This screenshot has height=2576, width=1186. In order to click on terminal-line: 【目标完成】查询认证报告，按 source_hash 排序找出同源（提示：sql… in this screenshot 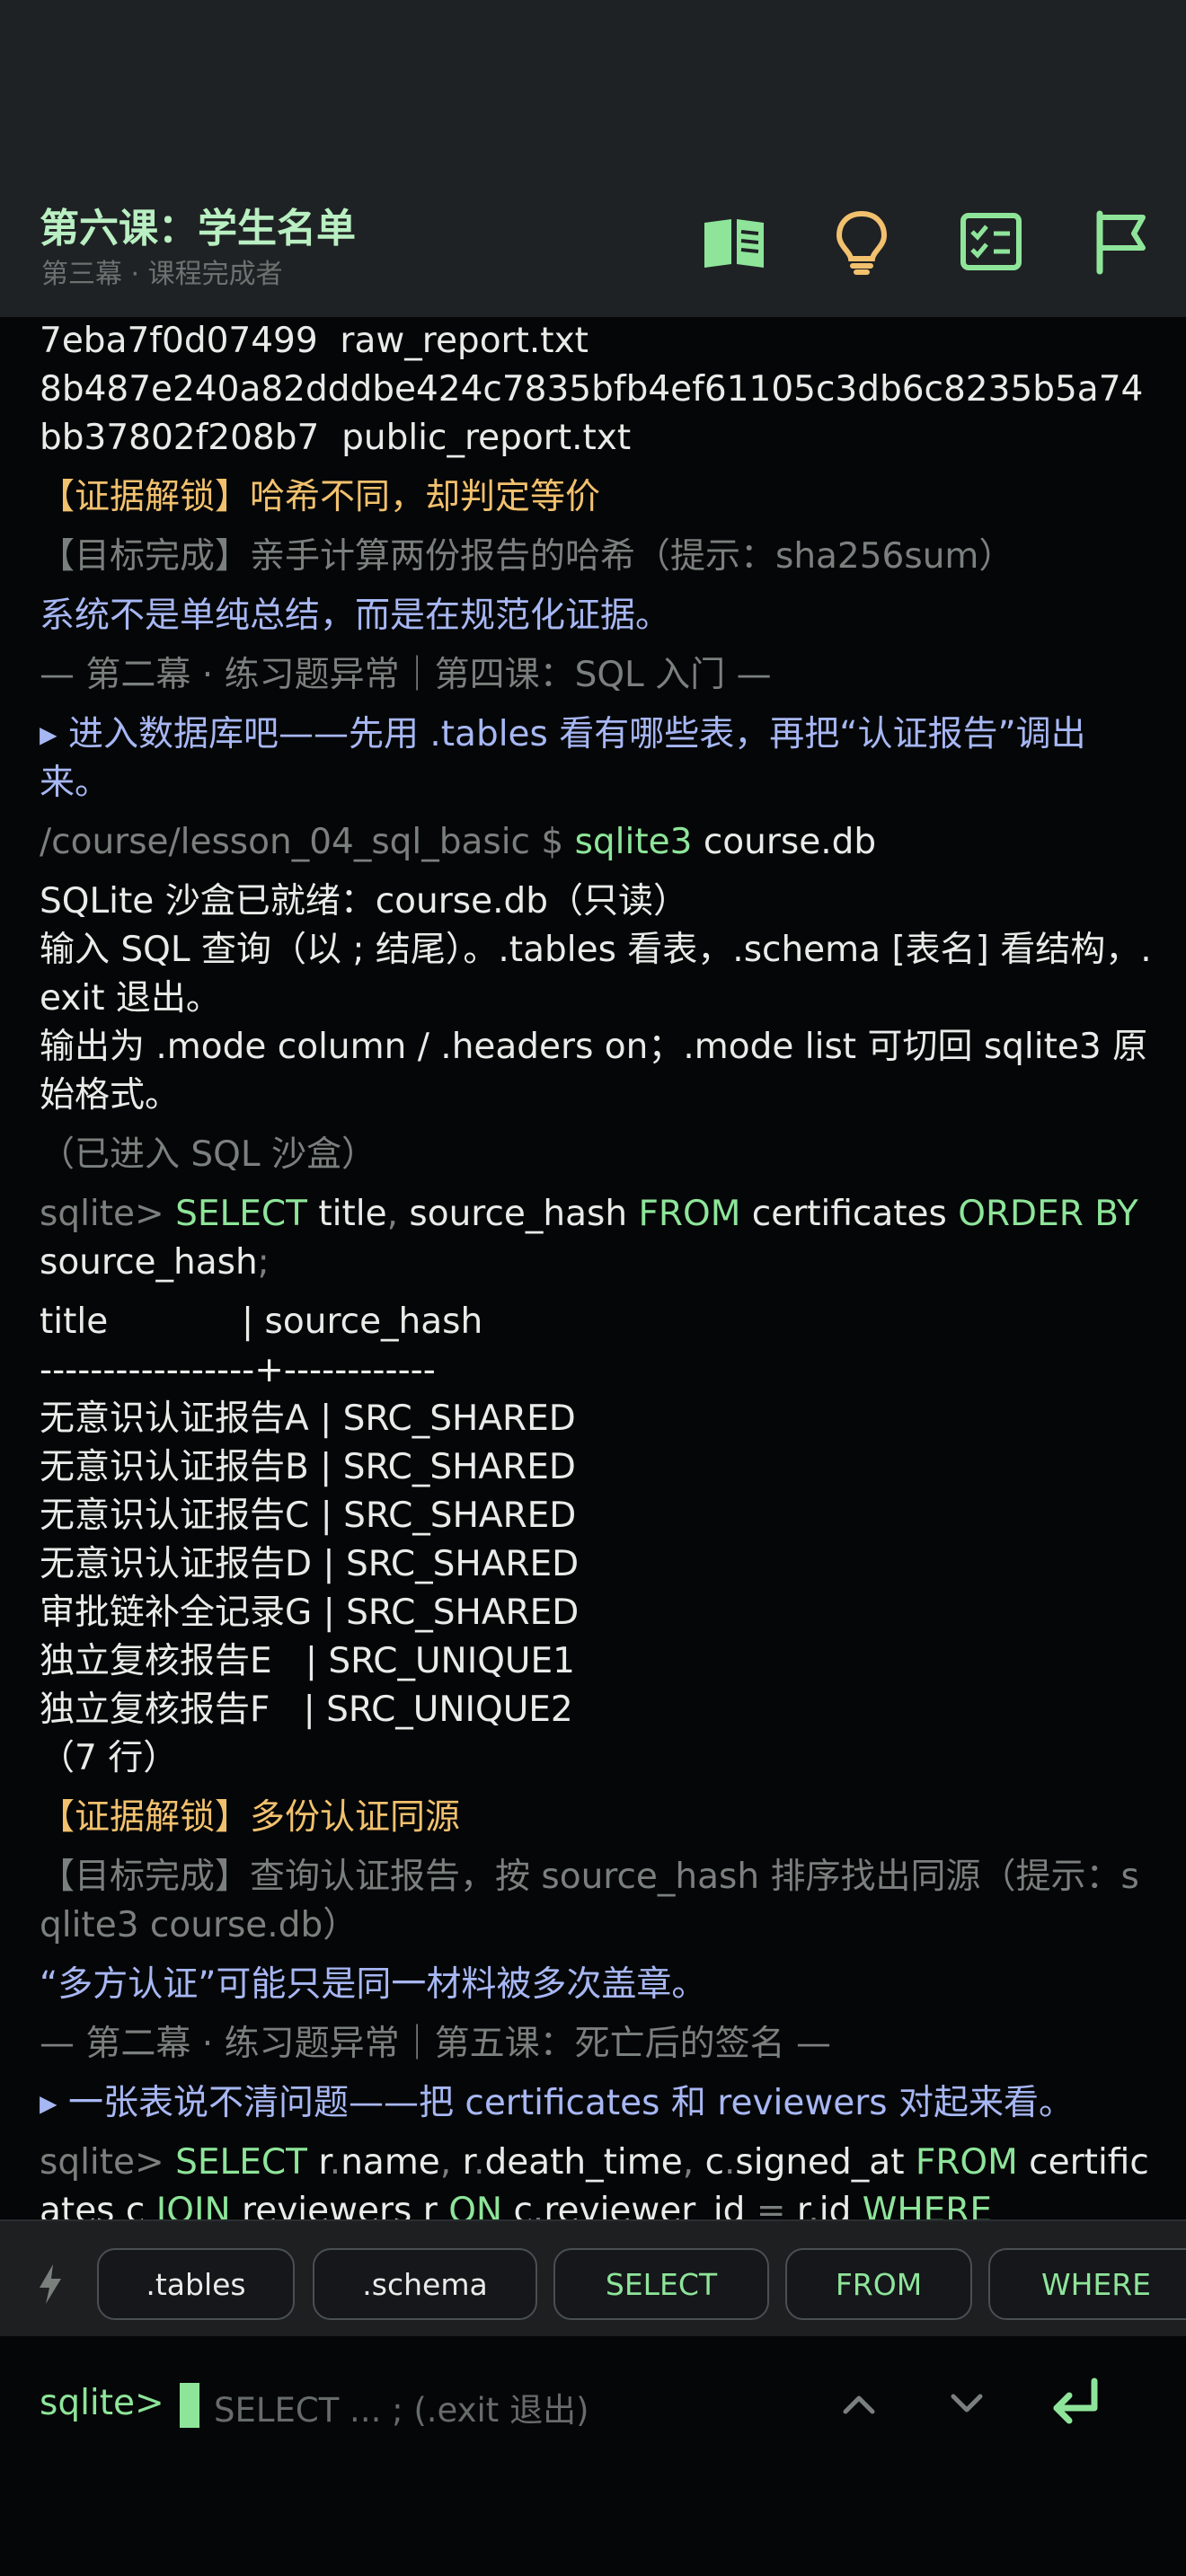, I will do `click(589, 1901)`.